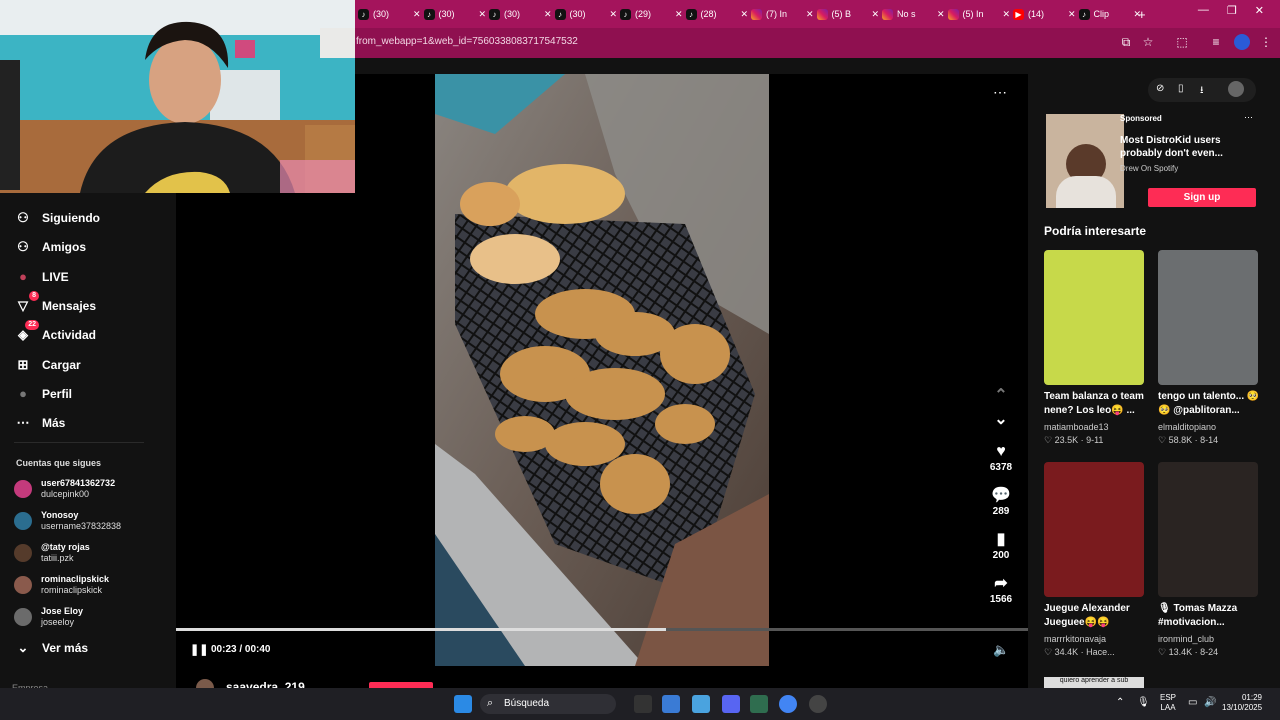 The image size is (1280, 720). Describe the element at coordinates (1120, 702) in the screenshot. I see `tray-chevron-icon: ⌃` at that location.